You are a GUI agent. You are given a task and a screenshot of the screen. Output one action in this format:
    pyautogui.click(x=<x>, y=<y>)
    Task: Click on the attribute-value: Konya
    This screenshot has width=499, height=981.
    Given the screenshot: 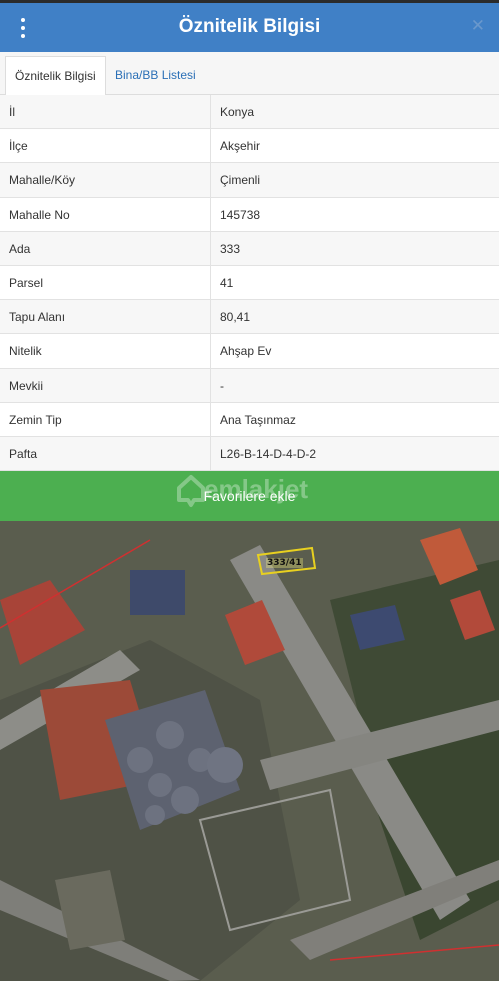 What is the action you would take?
    pyautogui.click(x=237, y=112)
    